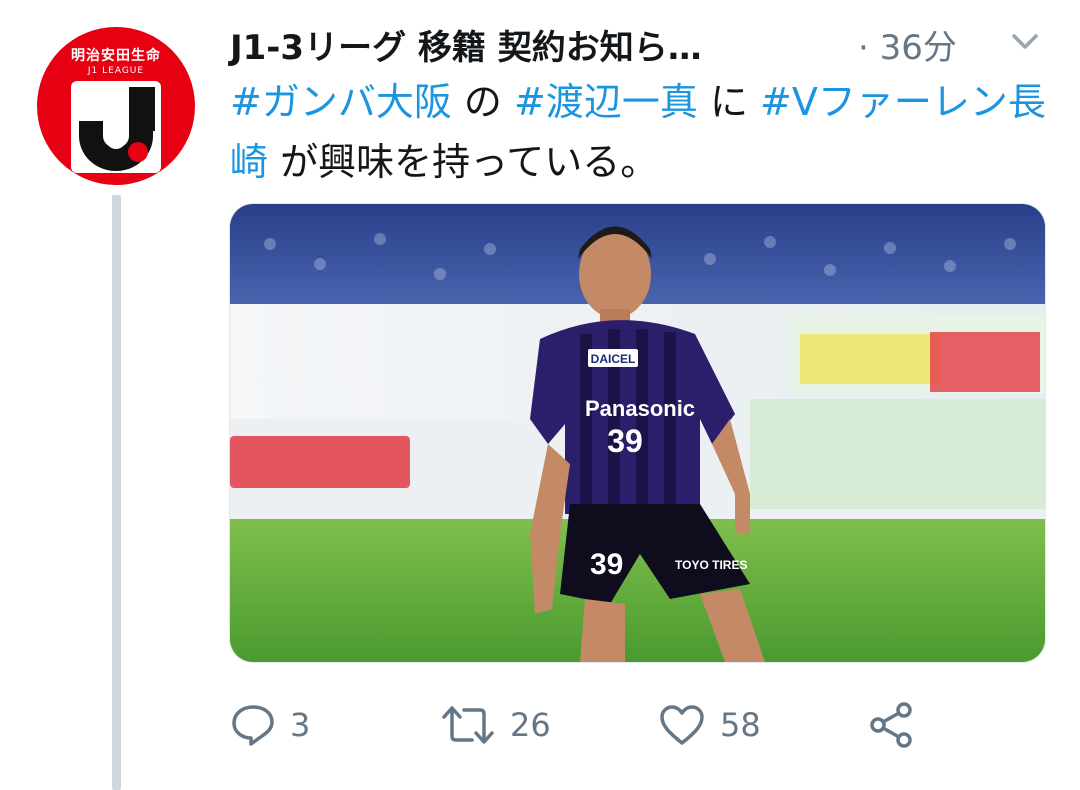 Image resolution: width=1080 pixels, height=790 pixels. What do you see at coordinates (606, 564) in the screenshot?
I see `shorts-number-text: 39` at bounding box center [606, 564].